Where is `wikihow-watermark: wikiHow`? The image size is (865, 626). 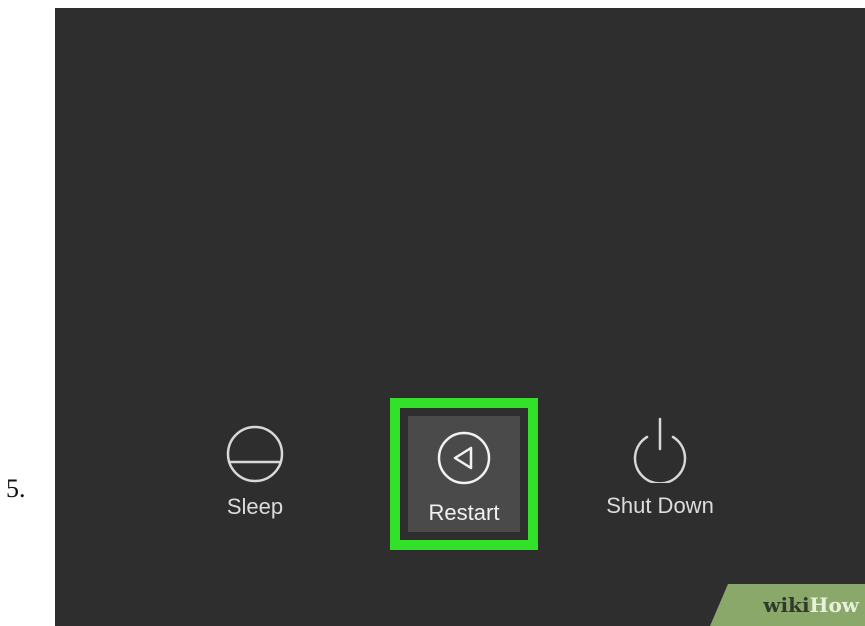
wikihow-watermark: wikiHow is located at coordinates (787, 605).